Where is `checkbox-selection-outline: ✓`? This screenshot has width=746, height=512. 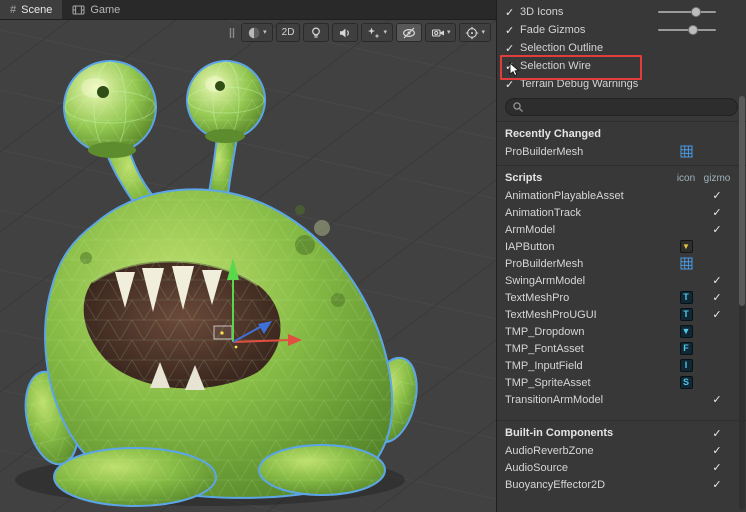
checkbox-selection-outline: ✓ is located at coordinates (512, 48).